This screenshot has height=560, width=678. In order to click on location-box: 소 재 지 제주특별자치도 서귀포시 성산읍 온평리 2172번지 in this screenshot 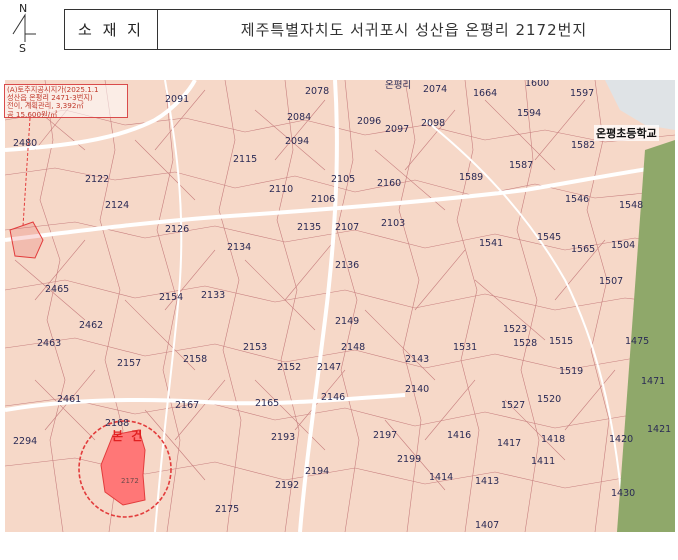, I will do `click(367, 29)`.